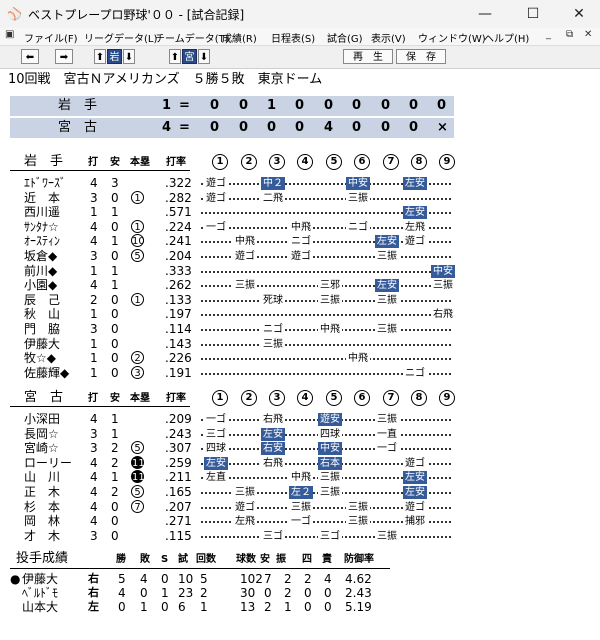 The image size is (600, 640). I want to click on inning-label: 7, so click(391, 398).